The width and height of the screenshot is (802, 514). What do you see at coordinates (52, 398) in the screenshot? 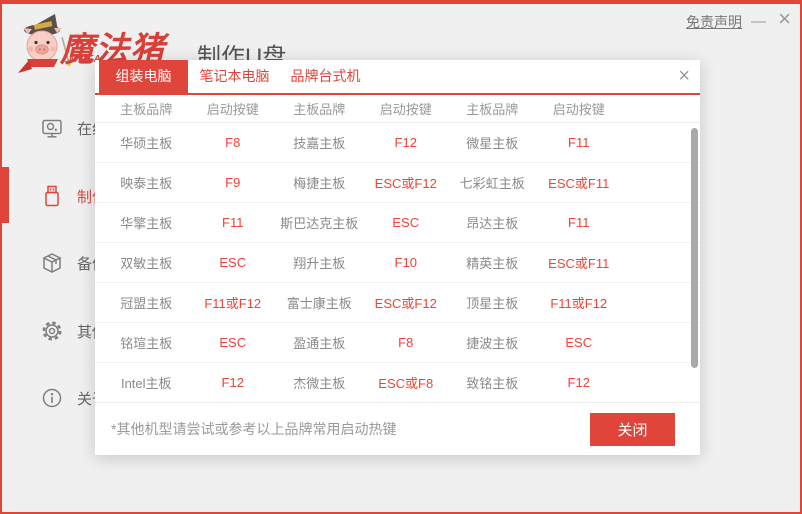
I see `info-icon` at bounding box center [52, 398].